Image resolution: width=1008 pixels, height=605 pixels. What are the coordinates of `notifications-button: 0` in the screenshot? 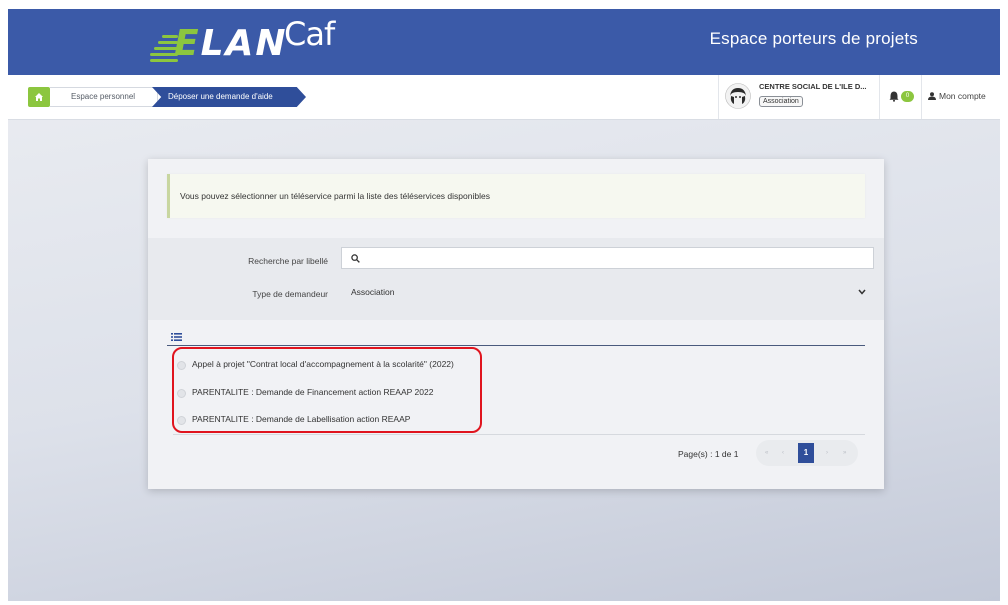 It's located at (901, 97).